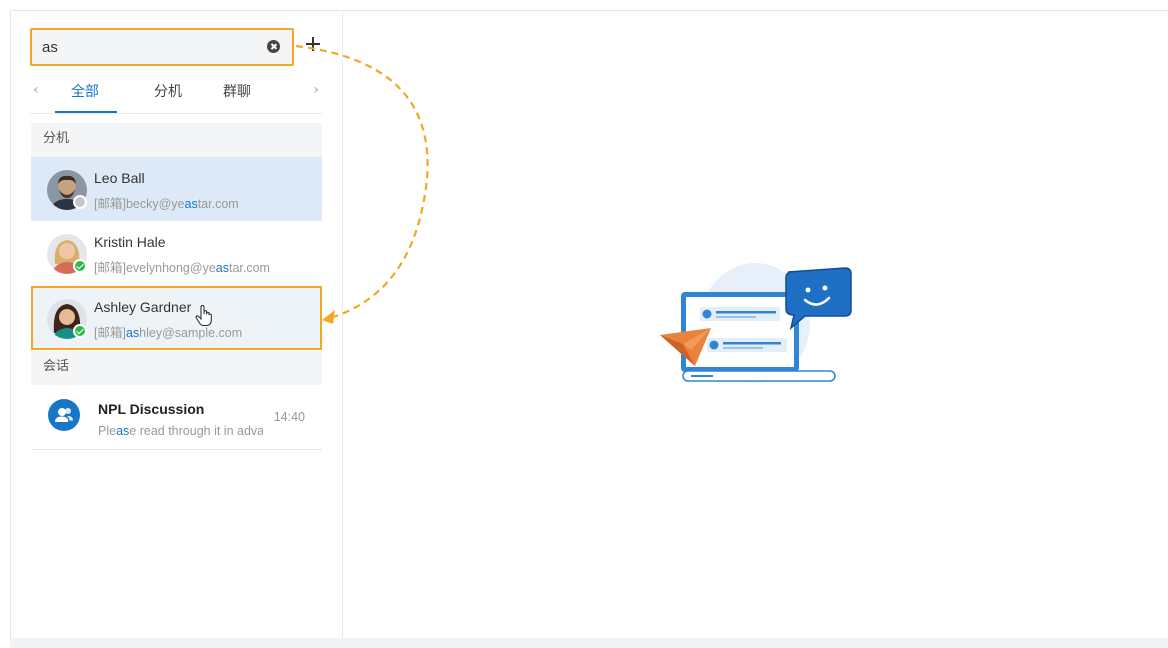 This screenshot has height=648, width=1168. I want to click on annotation-arrow, so click(362, 184).